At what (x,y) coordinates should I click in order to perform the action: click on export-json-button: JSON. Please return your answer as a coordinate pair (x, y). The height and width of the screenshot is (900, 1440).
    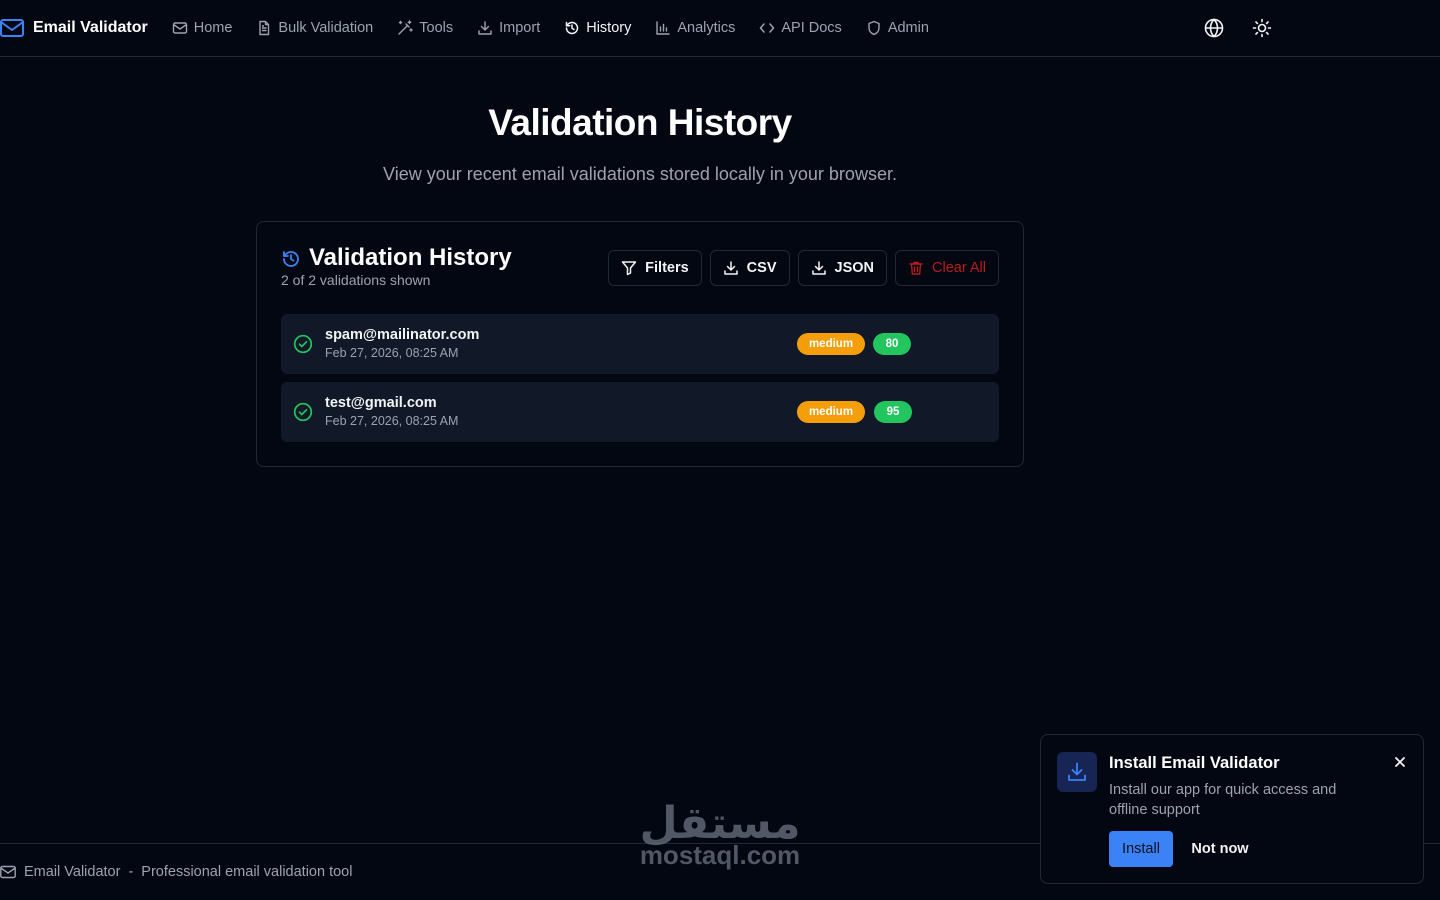
    Looking at the image, I should click on (842, 268).